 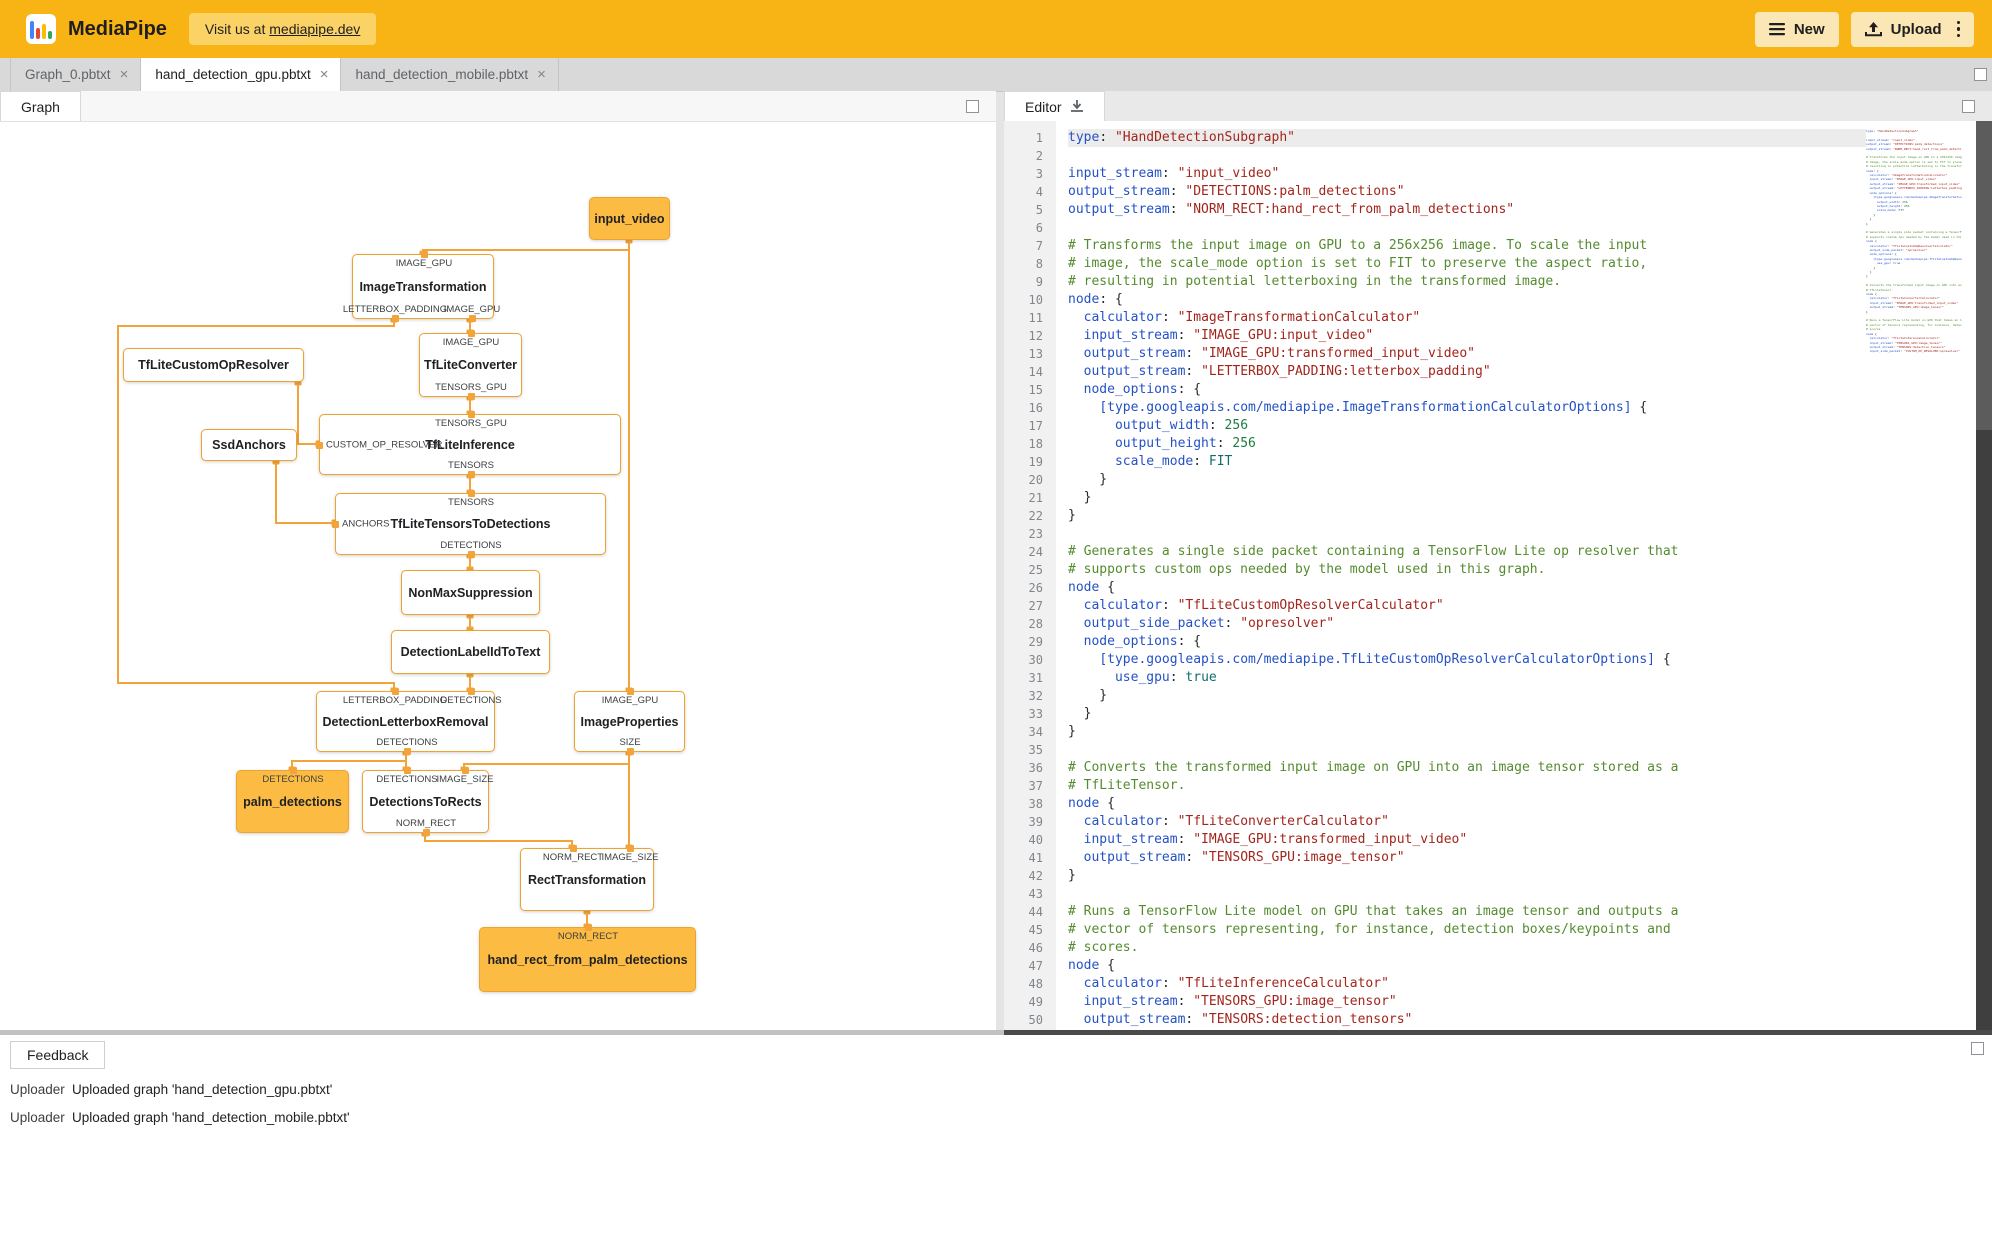 I want to click on line-number: 43, so click(x=1035, y=894).